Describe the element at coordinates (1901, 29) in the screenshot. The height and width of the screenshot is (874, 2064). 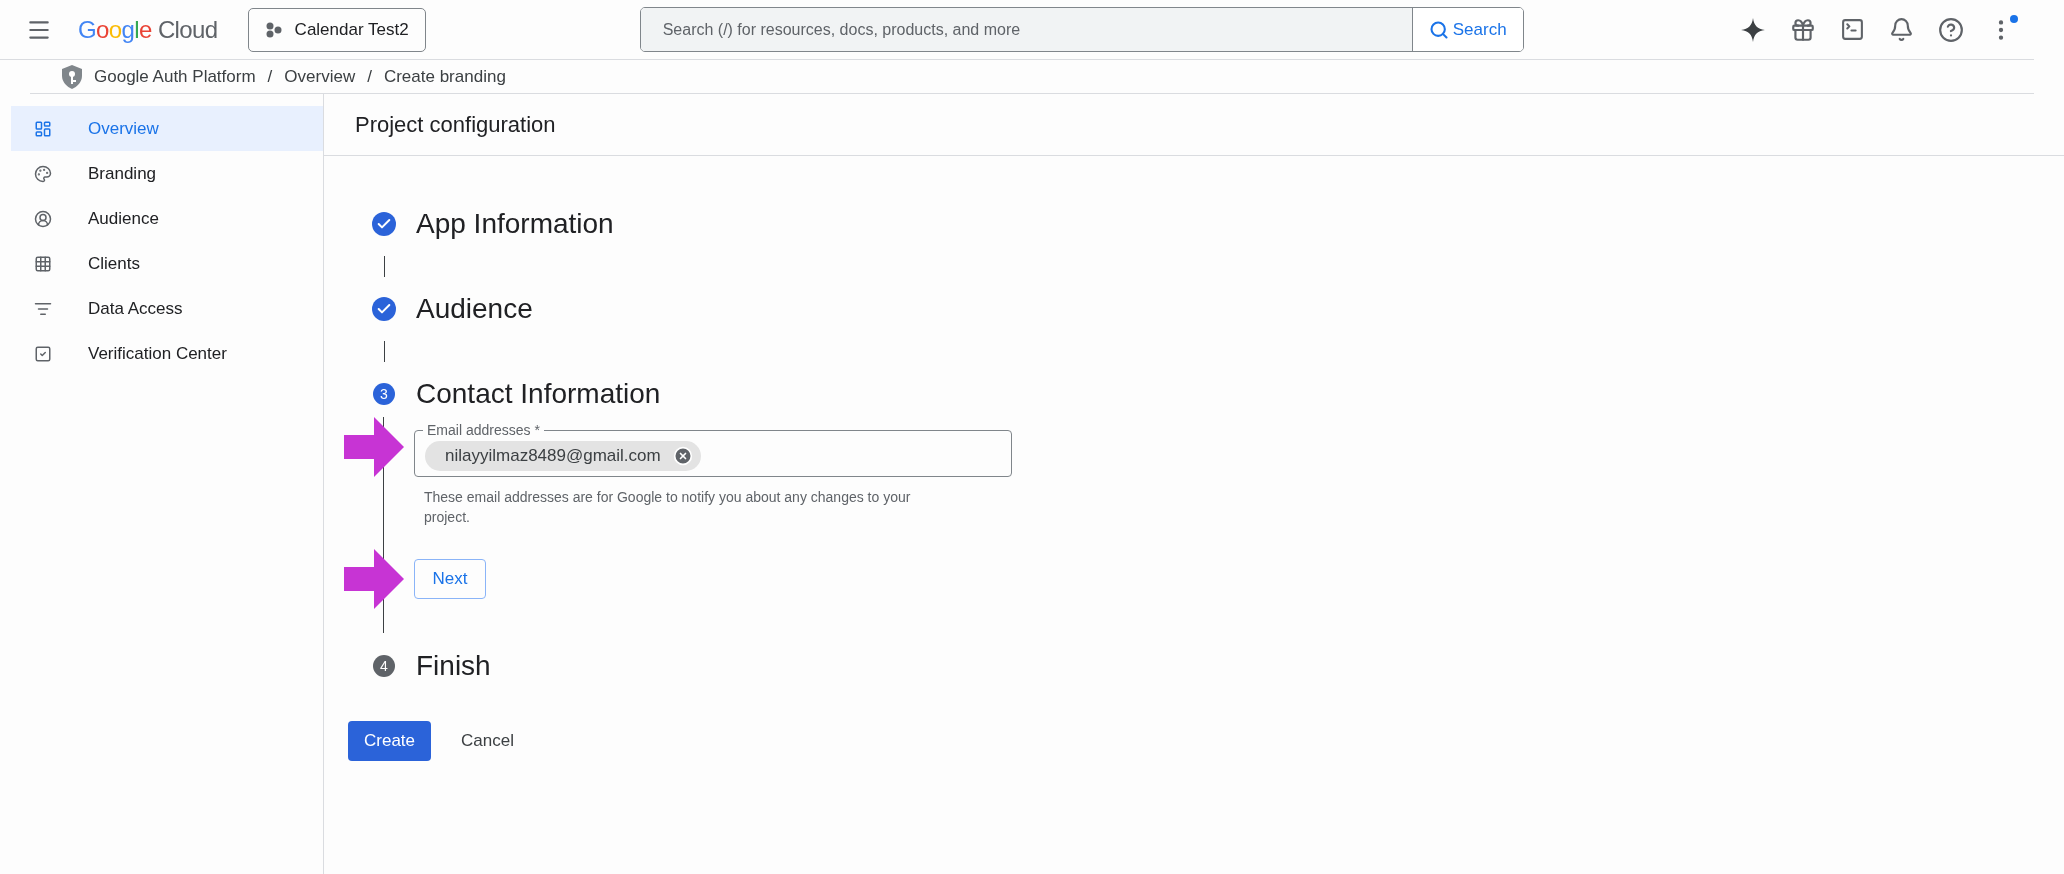
I see `notifications-icon` at that location.